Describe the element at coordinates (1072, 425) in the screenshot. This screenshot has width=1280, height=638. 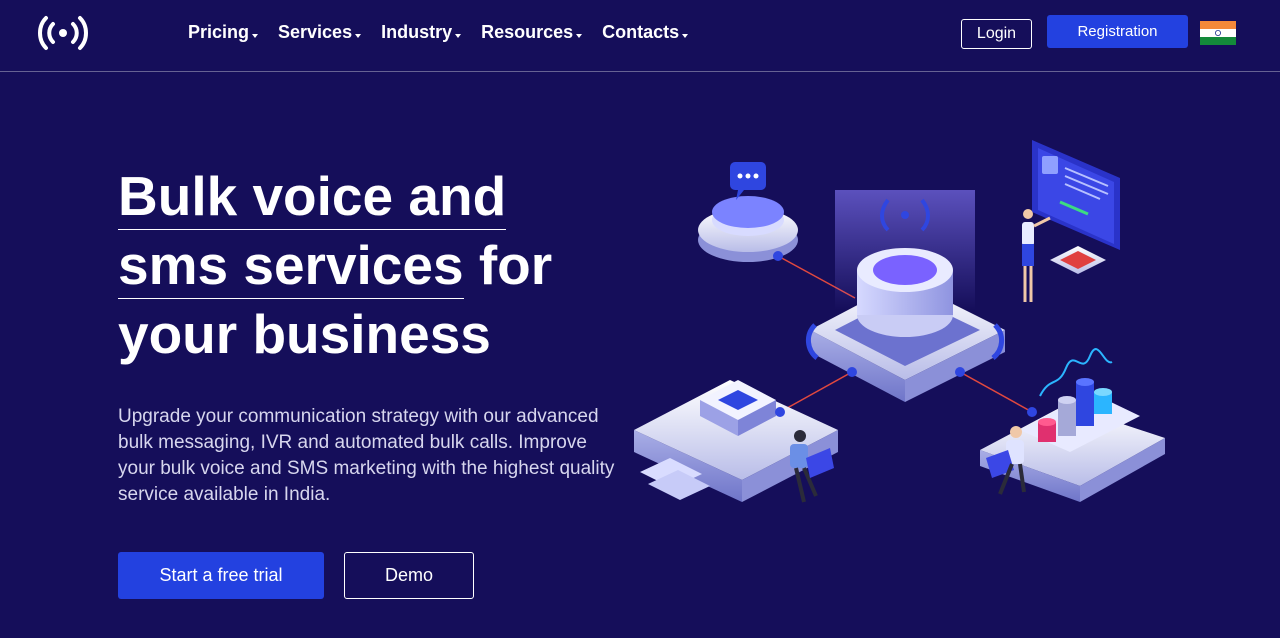
I see `analytics-node` at that location.